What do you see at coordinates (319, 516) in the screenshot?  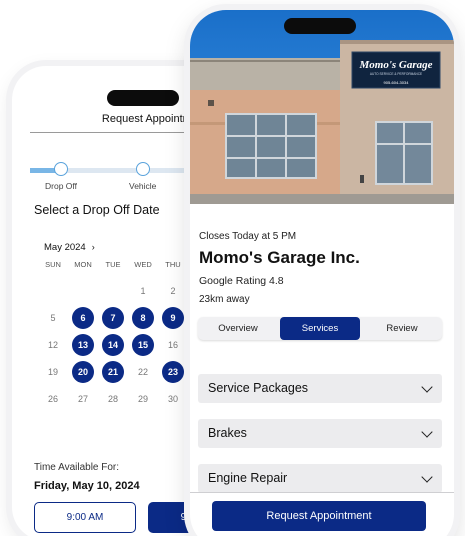 I see `request-appointment-button: Request Appointment` at bounding box center [319, 516].